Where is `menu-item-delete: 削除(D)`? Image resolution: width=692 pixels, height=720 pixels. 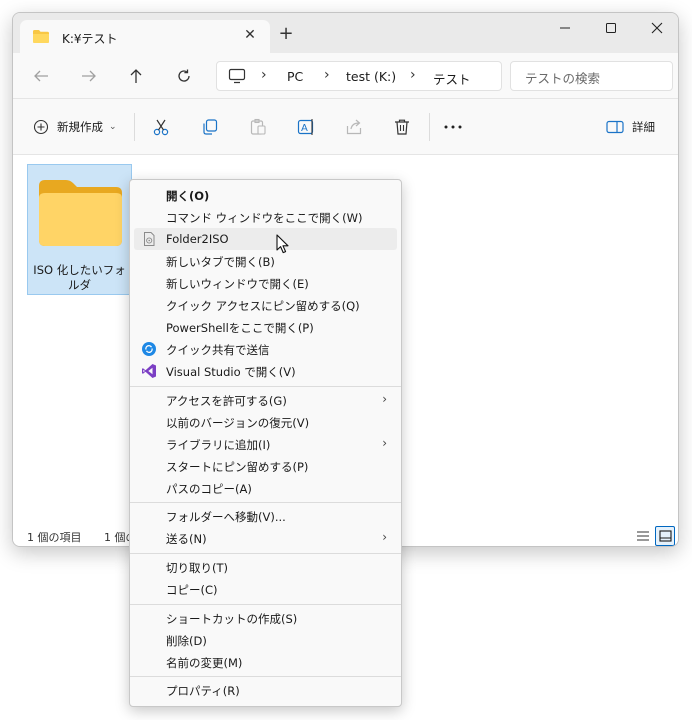
menu-item-delete: 削除(D) is located at coordinates (265, 640).